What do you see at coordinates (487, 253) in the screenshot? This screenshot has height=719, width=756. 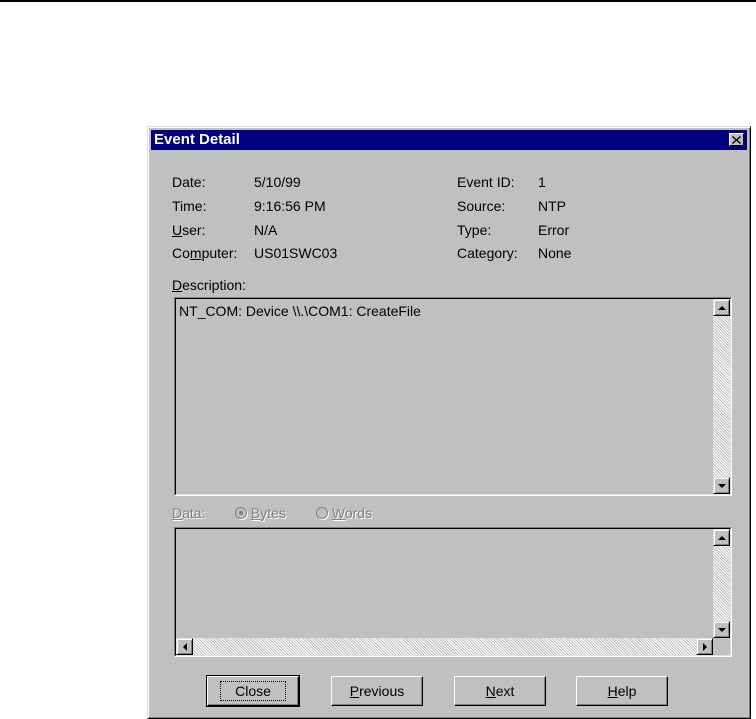 I see `category-label: Category:` at bounding box center [487, 253].